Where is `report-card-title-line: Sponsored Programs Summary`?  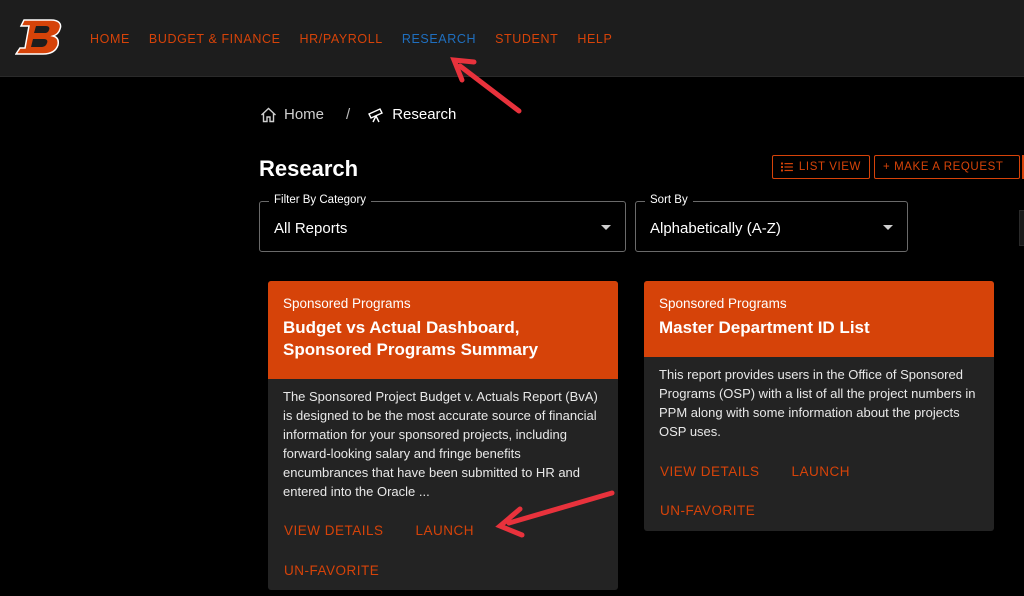 report-card-title-line: Sponsored Programs Summary is located at coordinates (411, 349).